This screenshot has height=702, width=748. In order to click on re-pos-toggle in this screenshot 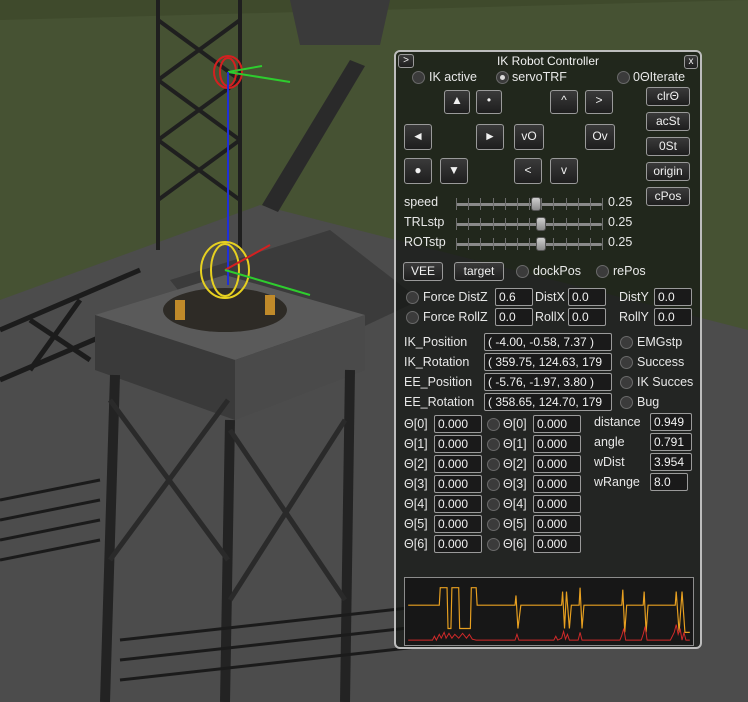, I will do `click(602, 271)`.